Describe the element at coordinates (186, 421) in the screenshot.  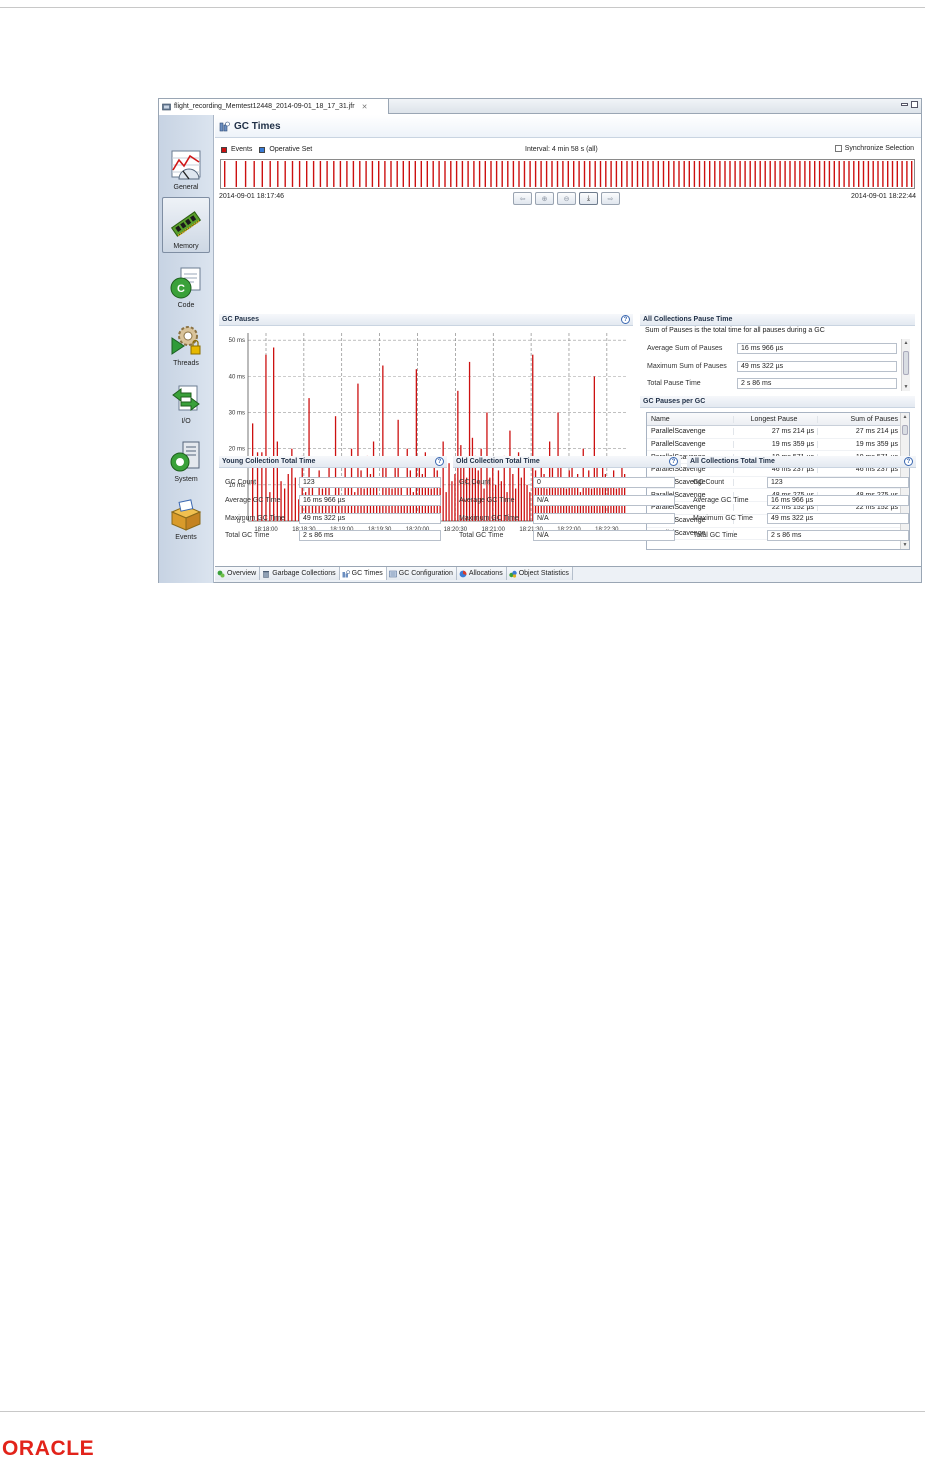
I see `sidebar-item-label: I/O` at that location.